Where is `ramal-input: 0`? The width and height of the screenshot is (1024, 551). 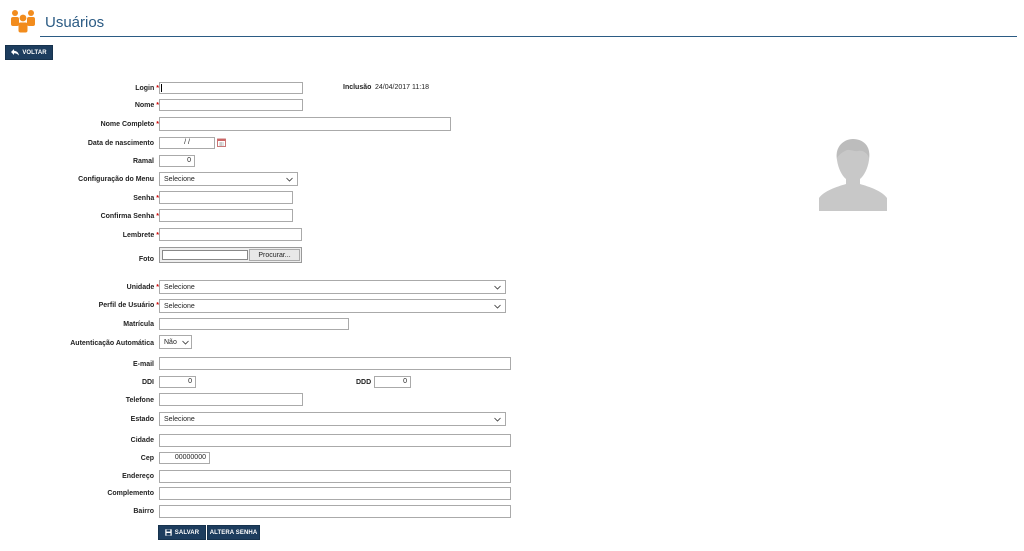 ramal-input: 0 is located at coordinates (177, 161).